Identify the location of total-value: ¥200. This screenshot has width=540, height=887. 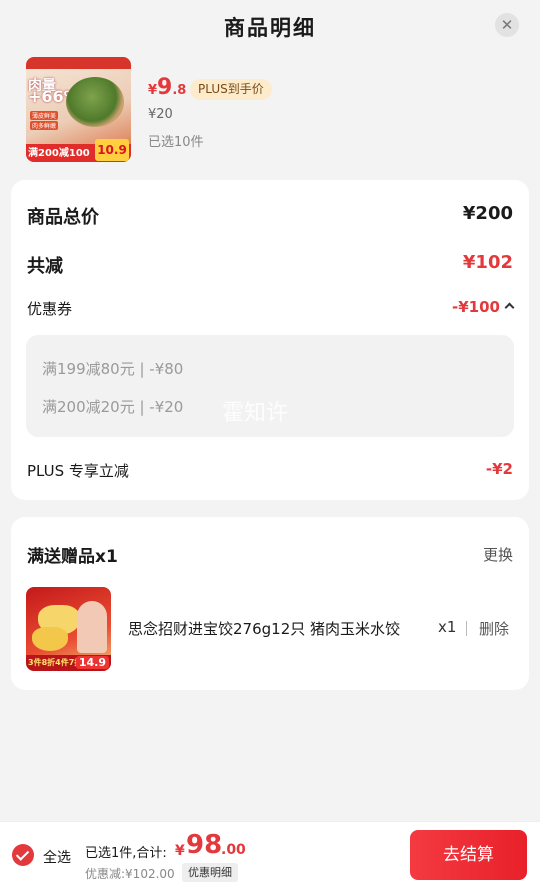
(487, 213).